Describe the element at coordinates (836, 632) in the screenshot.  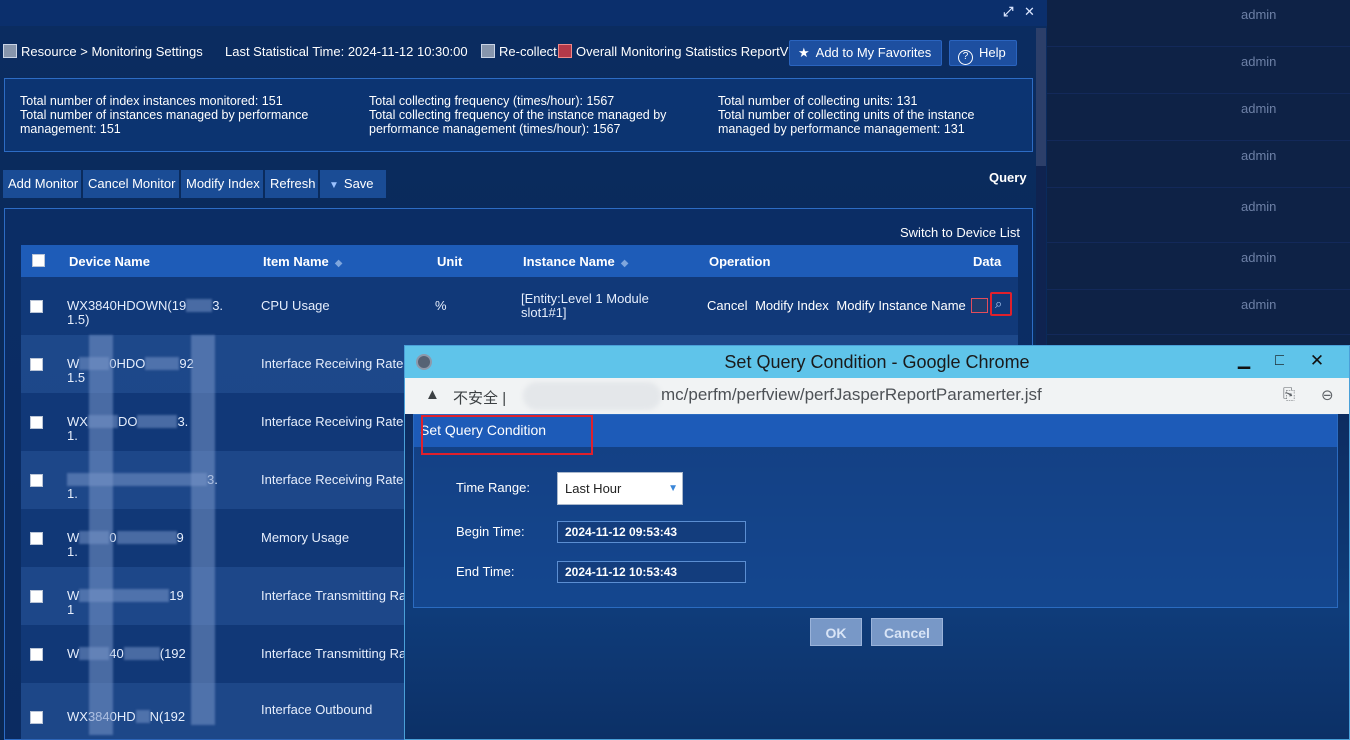
I see `ok-button: OK` at that location.